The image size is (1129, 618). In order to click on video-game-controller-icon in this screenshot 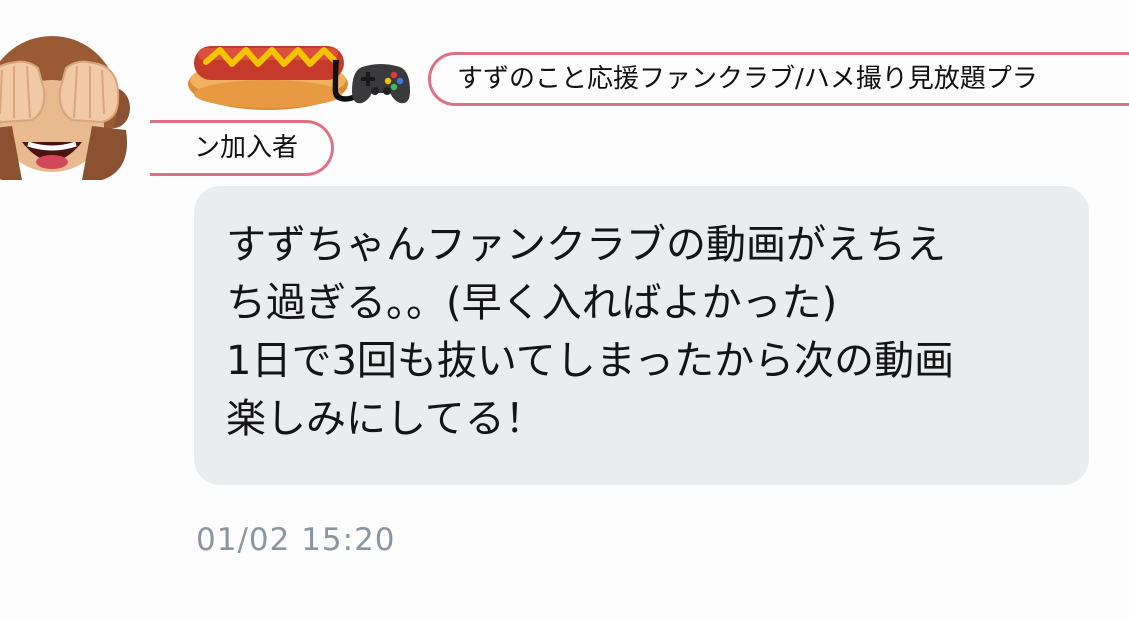, I will do `click(381, 84)`.